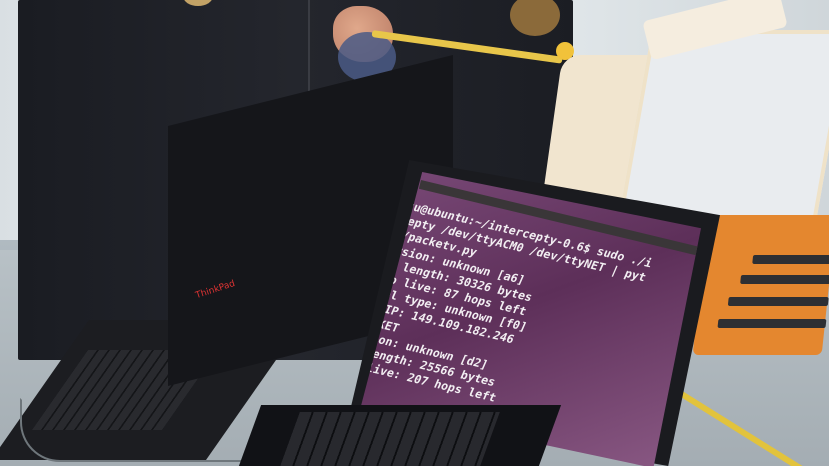 The width and height of the screenshot is (829, 466). I want to click on cable, so click(137, 430).